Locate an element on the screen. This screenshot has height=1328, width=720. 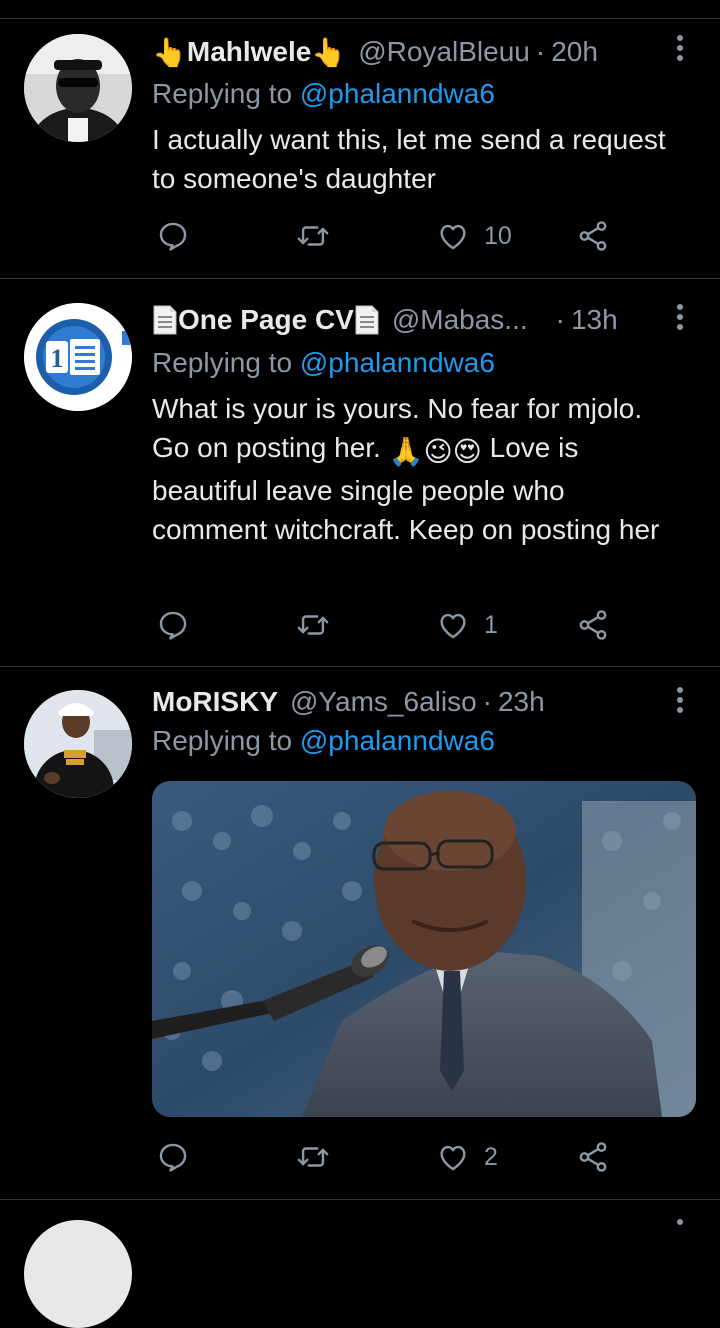
tweet-header: MoRISKY @Yams_6aliso · 23h is located at coordinates (348, 702).